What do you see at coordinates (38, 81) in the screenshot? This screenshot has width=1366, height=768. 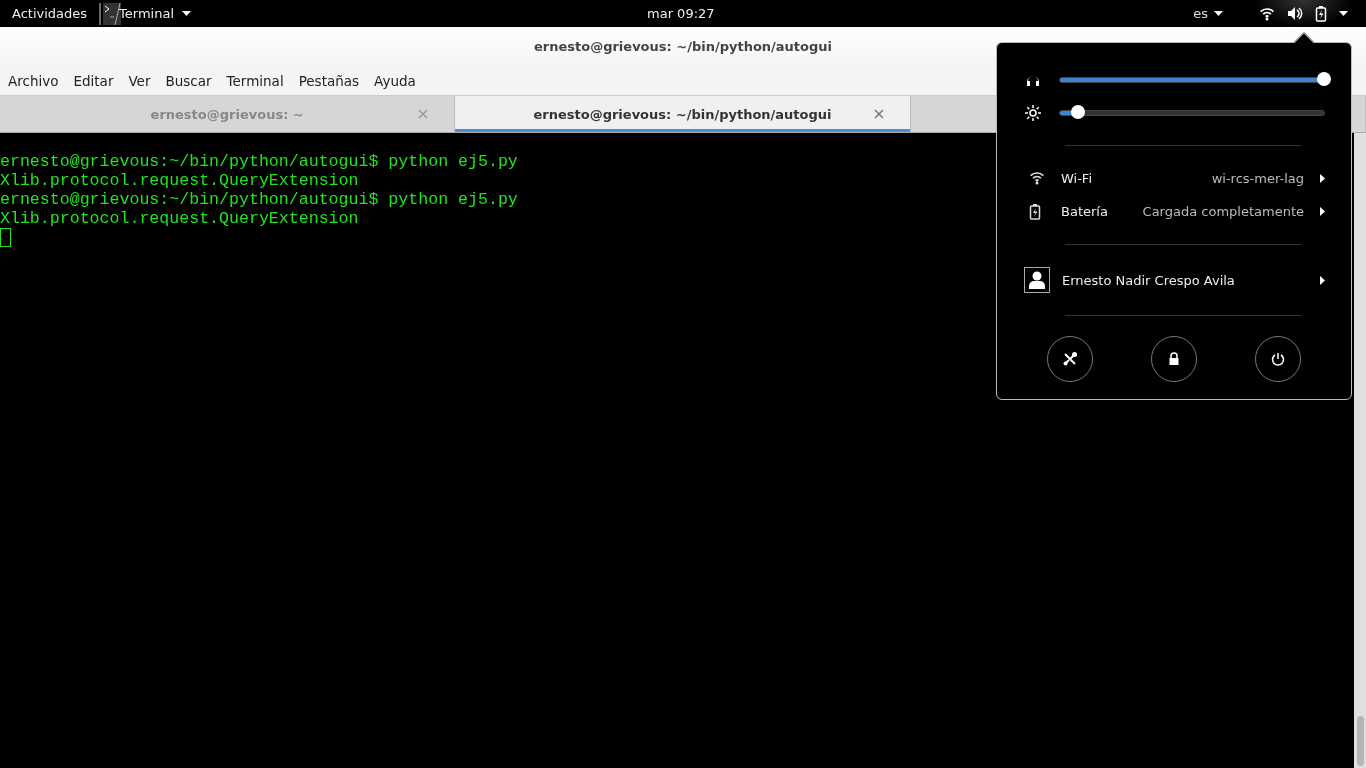 I see `menu-item: Archivo` at bounding box center [38, 81].